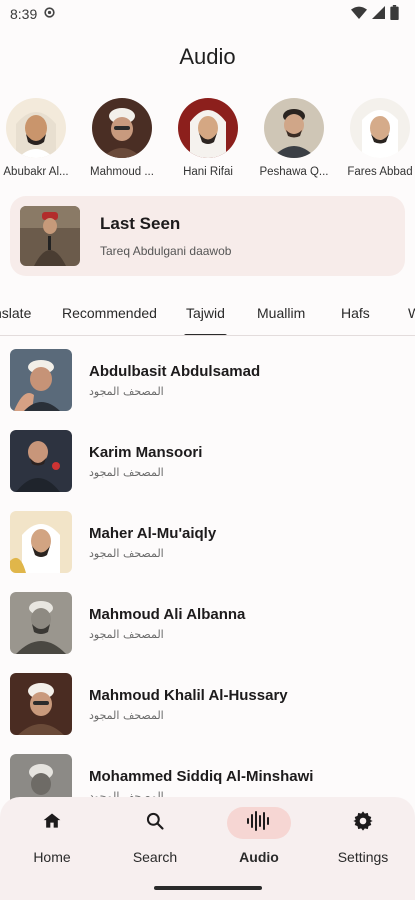 Image resolution: width=415 pixels, height=900 pixels. I want to click on list-item: Mahmoud Khalil Al-Hussary المصحف المجود, so click(207, 704).